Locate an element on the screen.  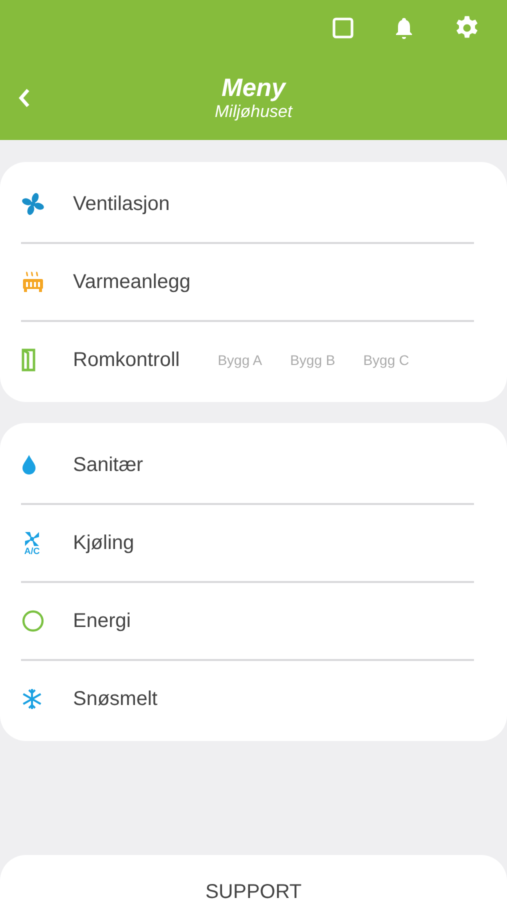
menu-item-label: Kjøling is located at coordinates (103, 543).